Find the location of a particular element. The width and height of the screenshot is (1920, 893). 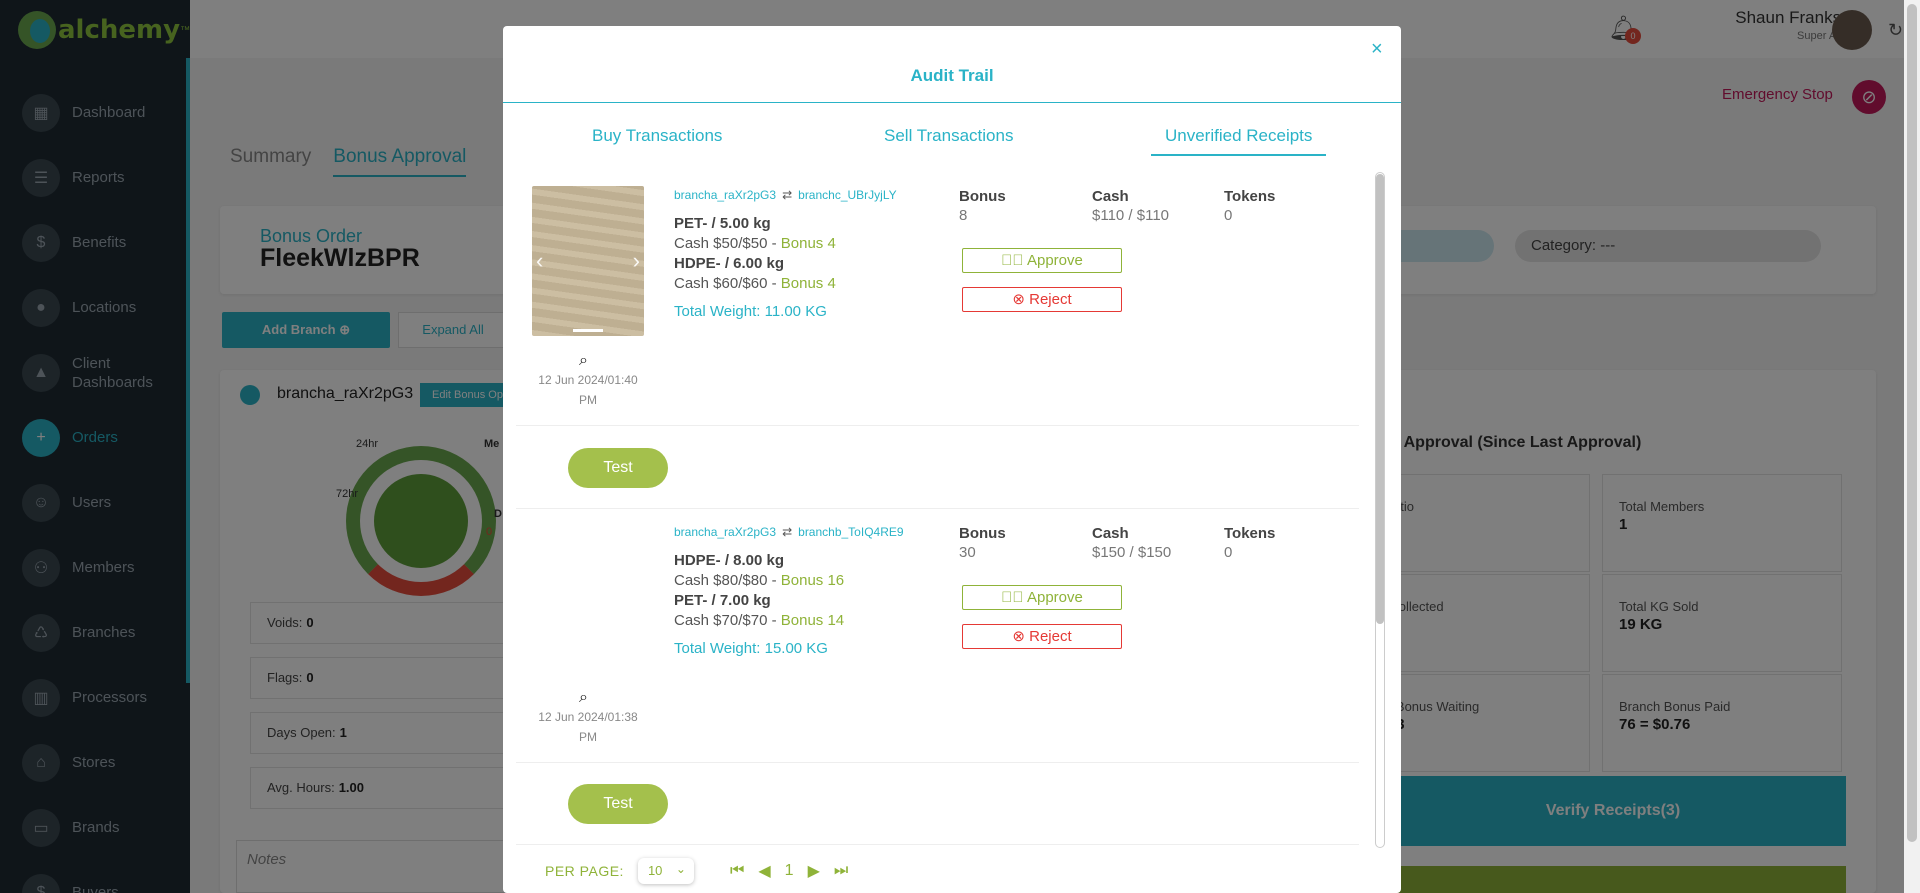

line-bonus: Bonus 14 is located at coordinates (812, 620).